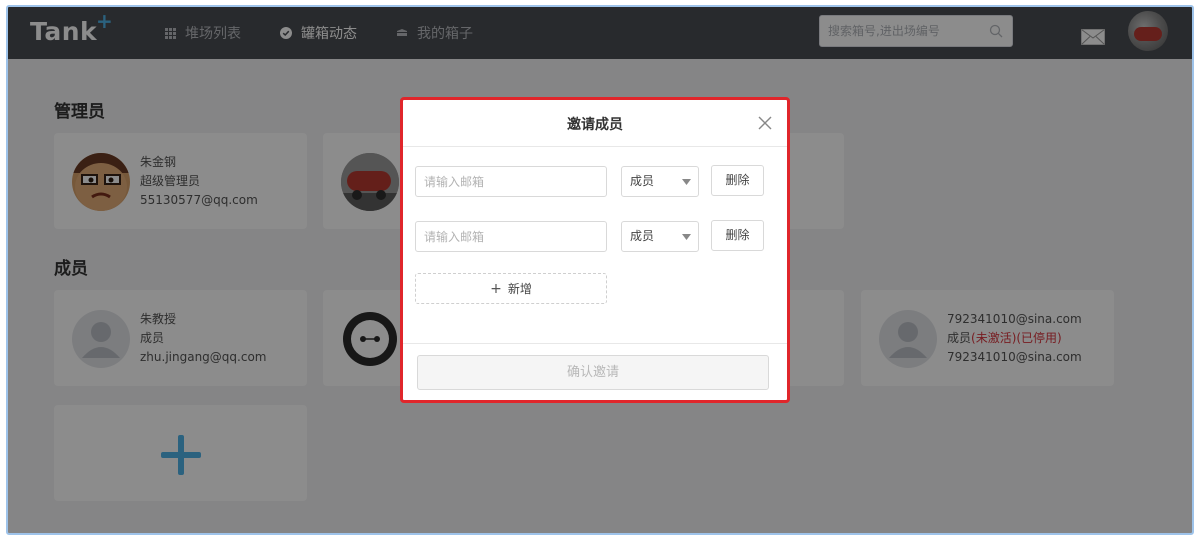 The height and width of the screenshot is (540, 1200). I want to click on modal-title: 邀请成员, so click(595, 125).